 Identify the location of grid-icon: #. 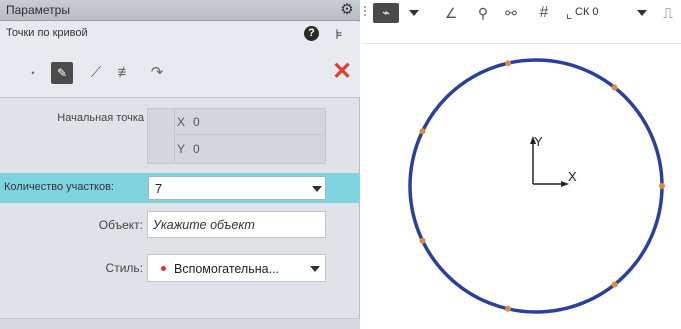
(544, 13).